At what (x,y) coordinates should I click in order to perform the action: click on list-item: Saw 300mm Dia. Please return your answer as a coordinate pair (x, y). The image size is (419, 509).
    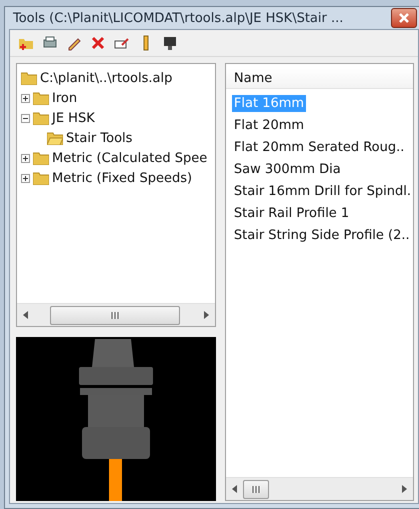
    Looking at the image, I should click on (287, 169).